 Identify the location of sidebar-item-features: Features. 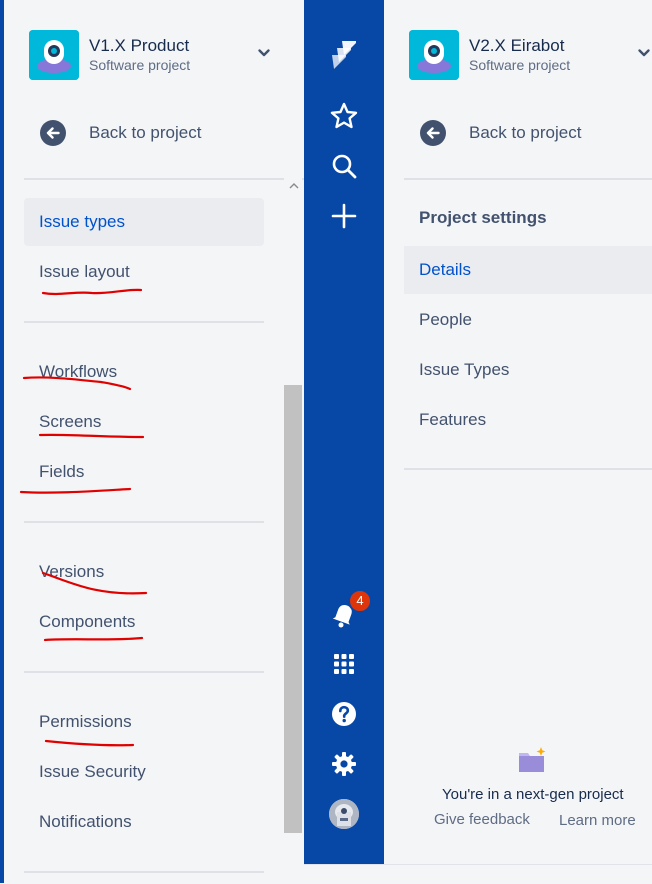
(528, 420).